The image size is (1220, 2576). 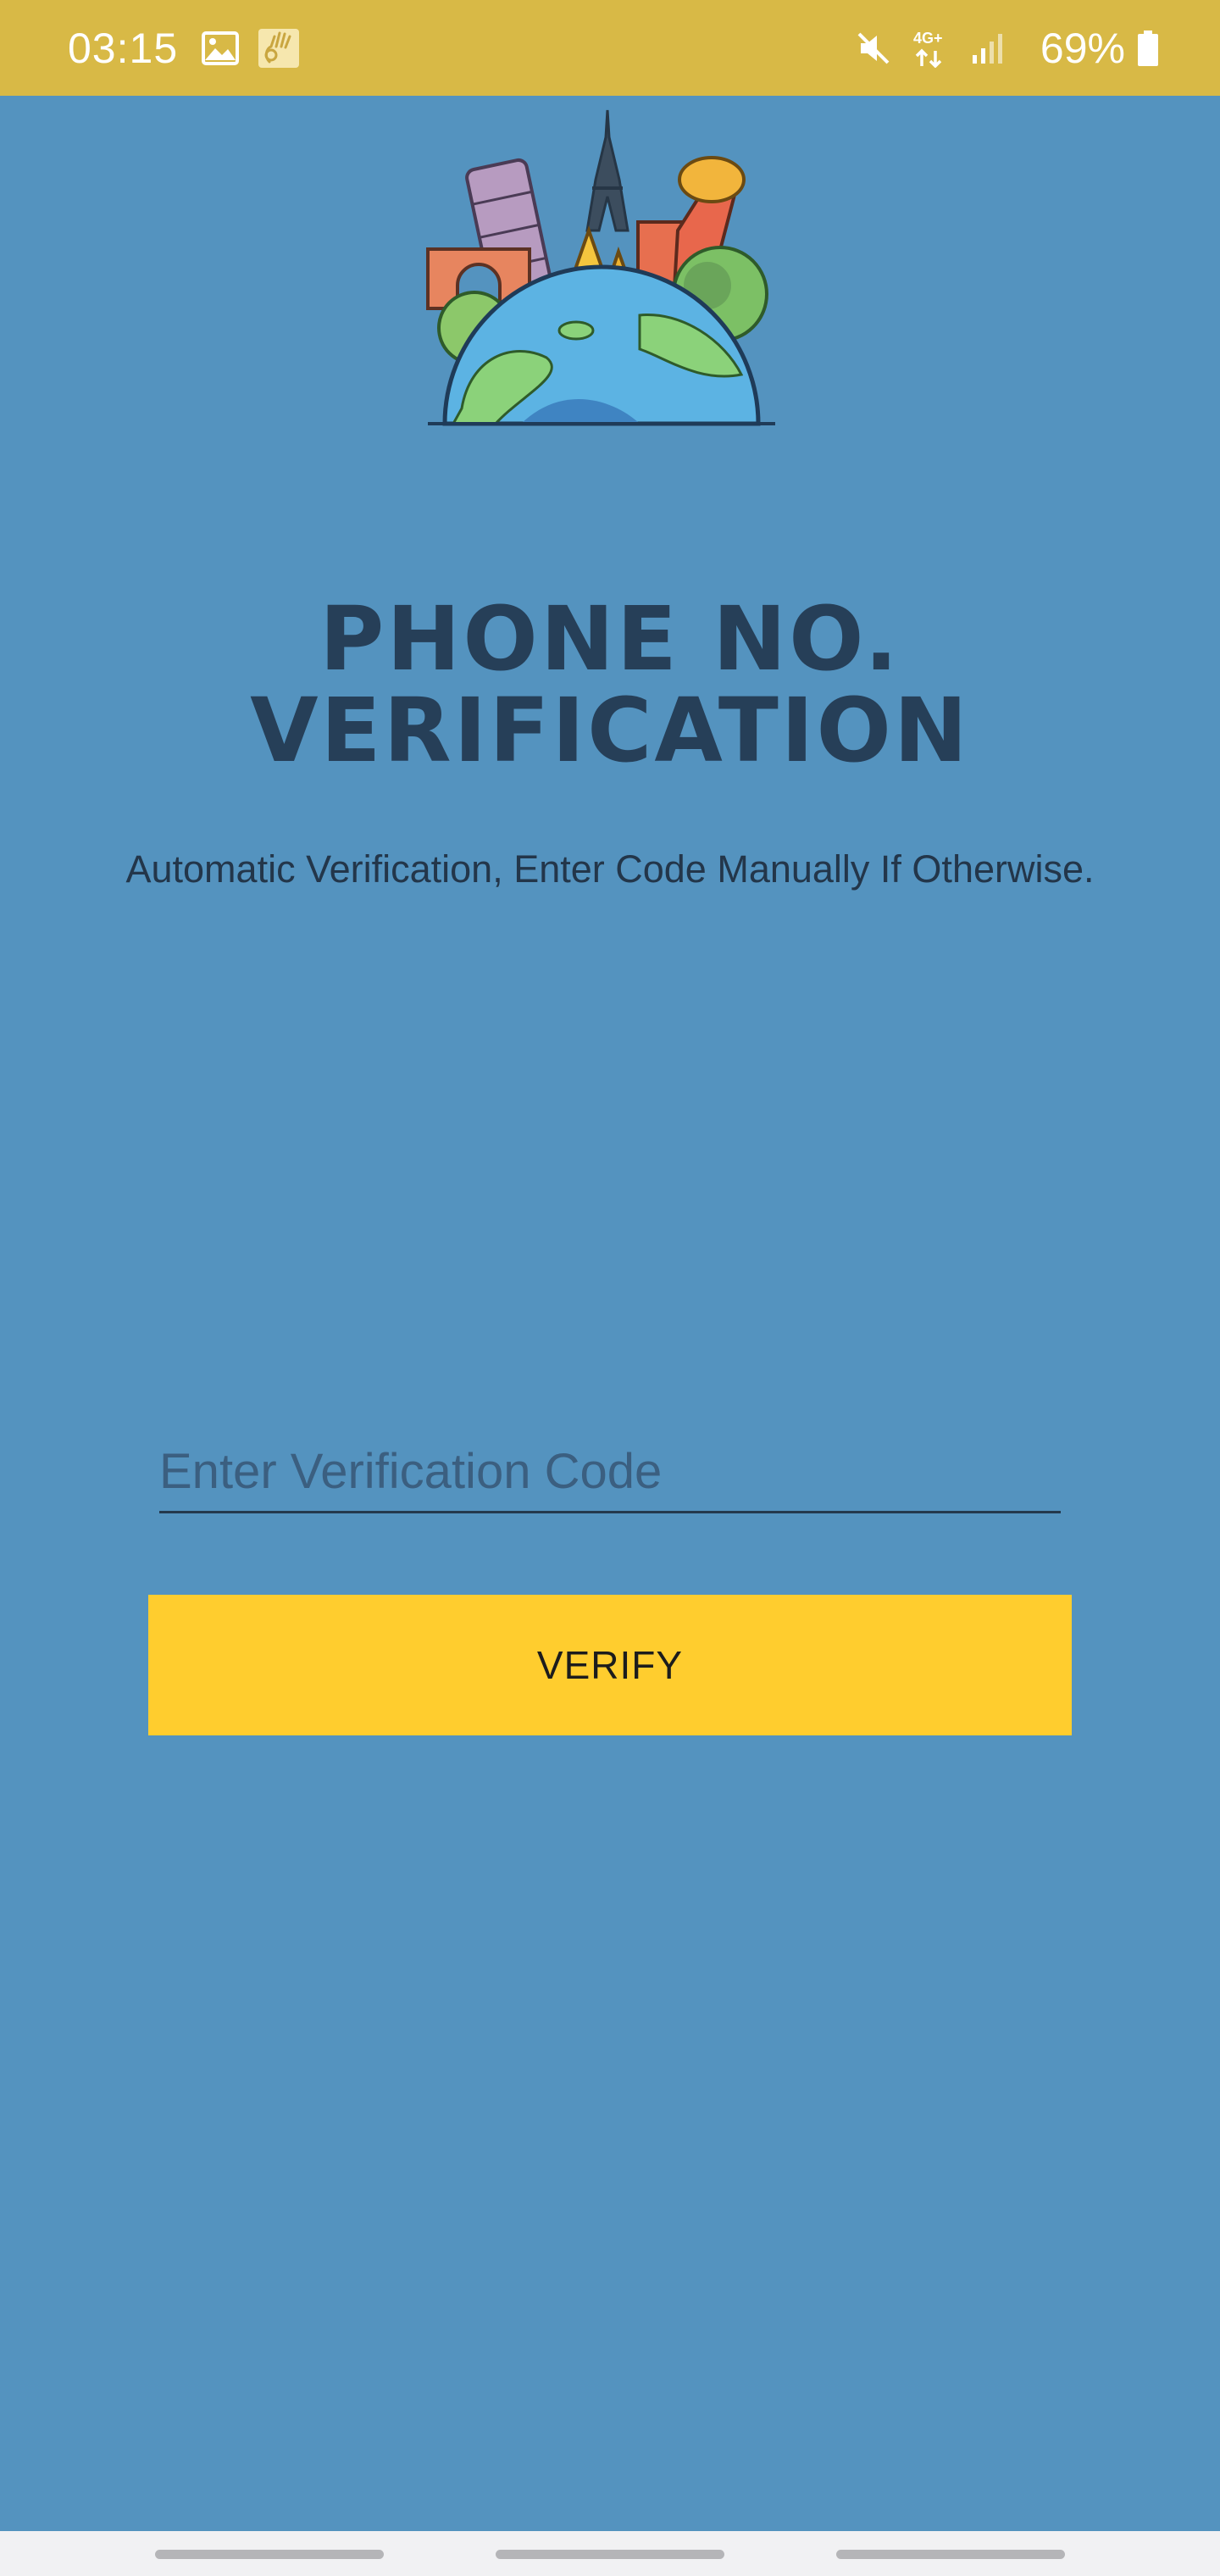 What do you see at coordinates (610, 1665) in the screenshot?
I see `verify-button: VERIFY` at bounding box center [610, 1665].